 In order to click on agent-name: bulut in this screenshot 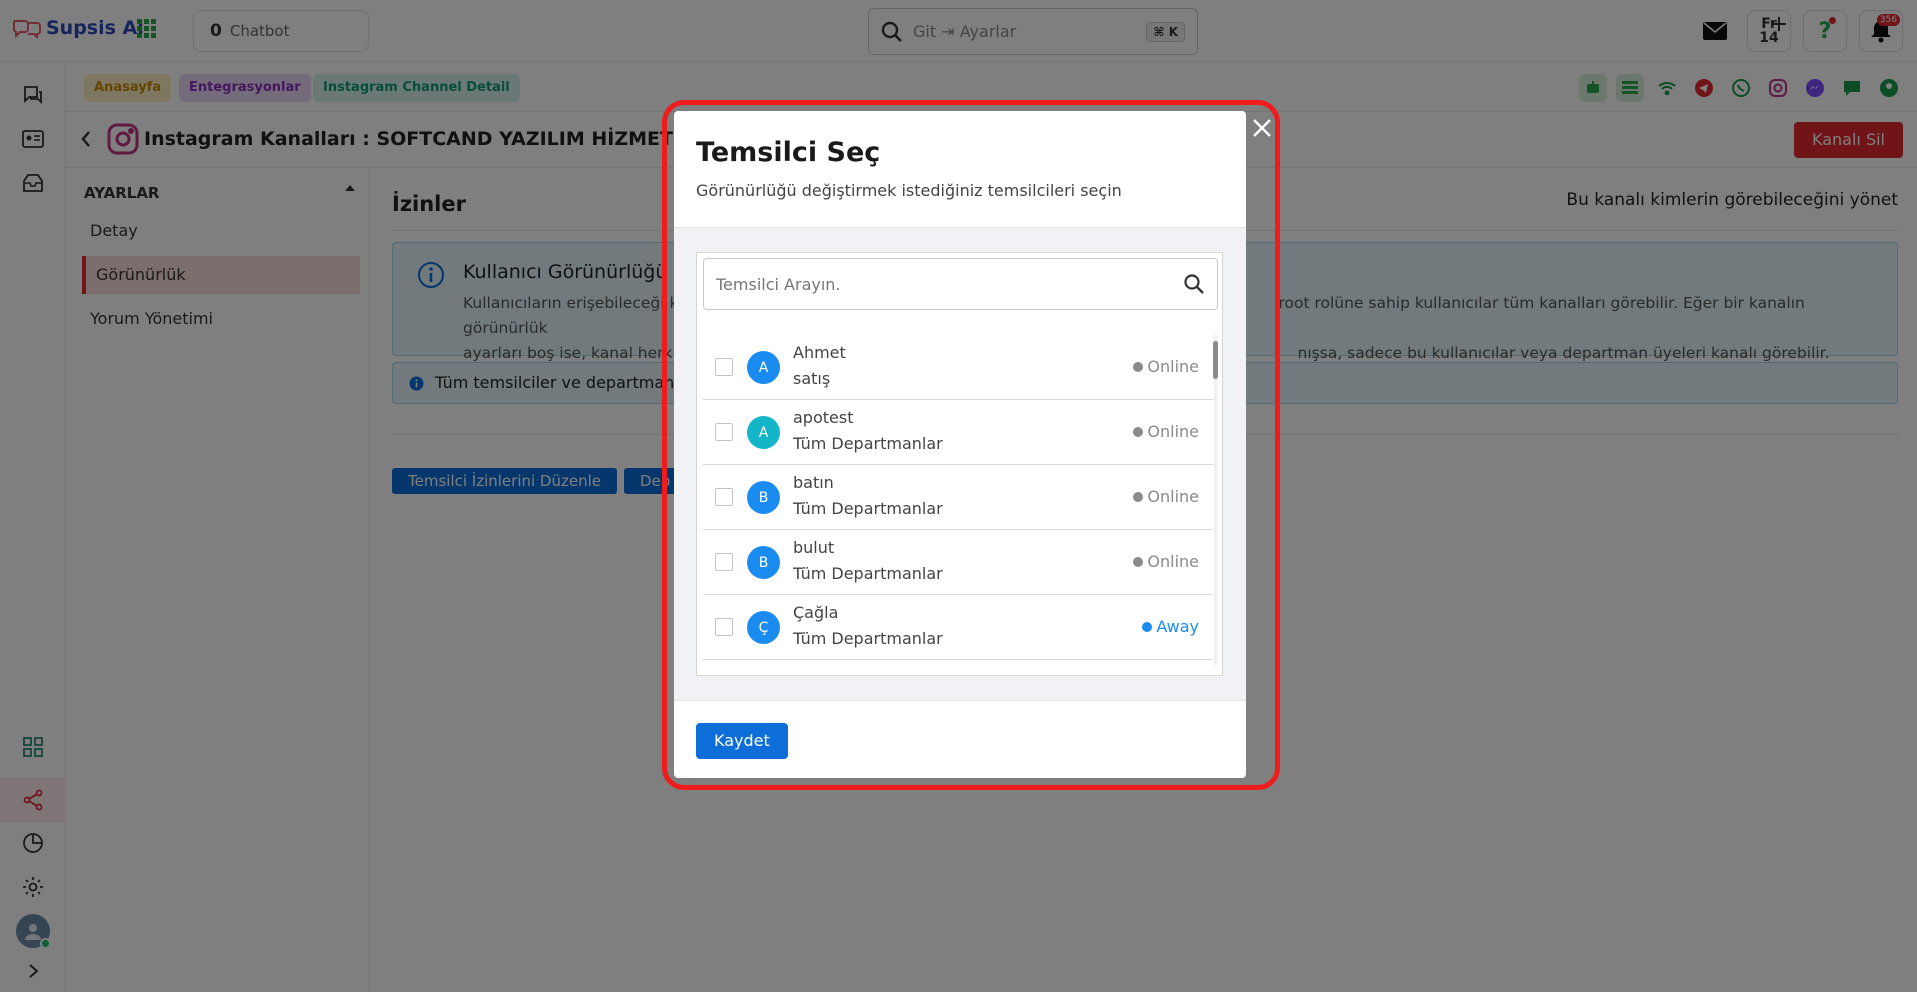, I will do `click(814, 547)`.